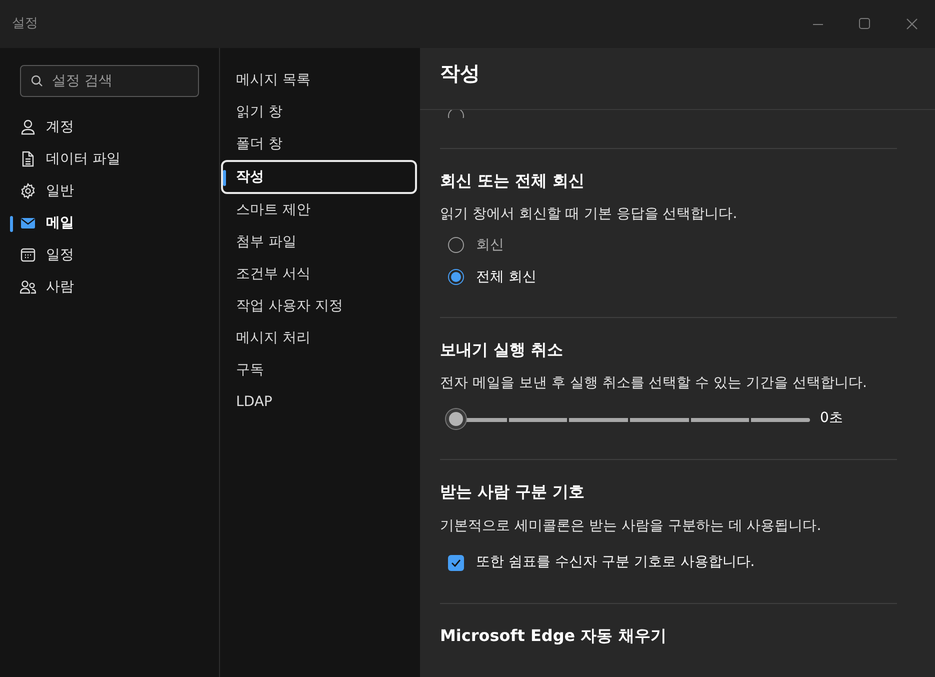 This screenshot has width=935, height=677. What do you see at coordinates (99, 159) in the screenshot?
I see `sidebar-item: 데이터 파일` at bounding box center [99, 159].